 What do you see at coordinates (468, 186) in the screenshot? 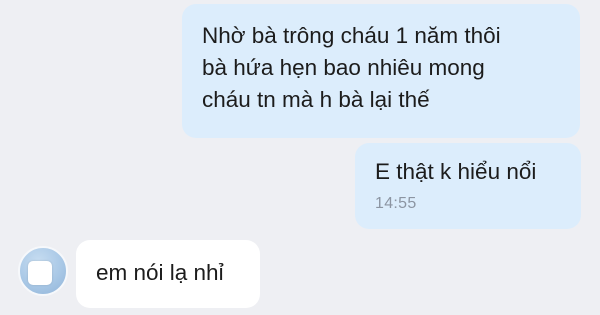
I see `outgoing-message-bubble: E thật k hiểu nổi 14:55` at bounding box center [468, 186].